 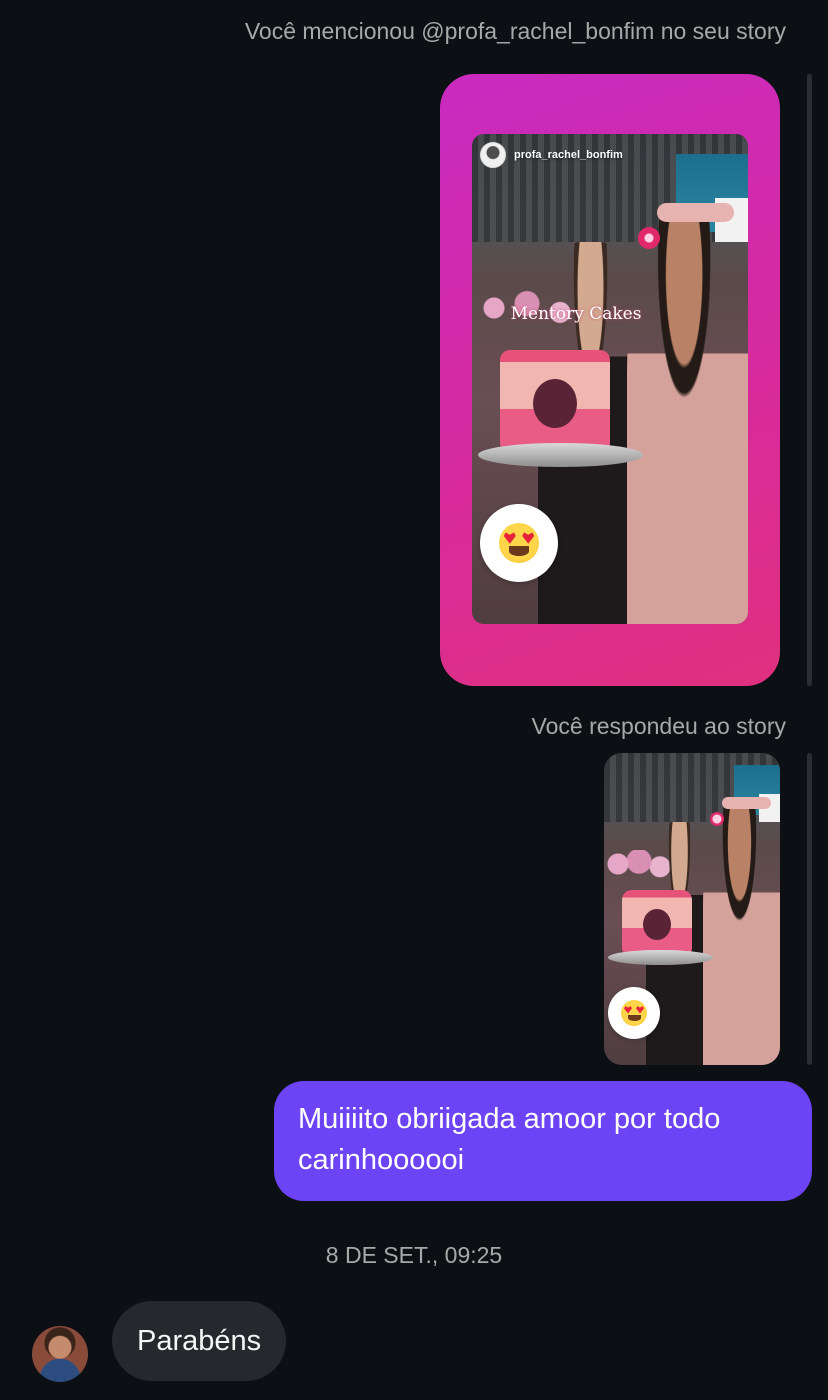 I want to click on story-username: profa_rachel_bonfim, so click(x=568, y=155).